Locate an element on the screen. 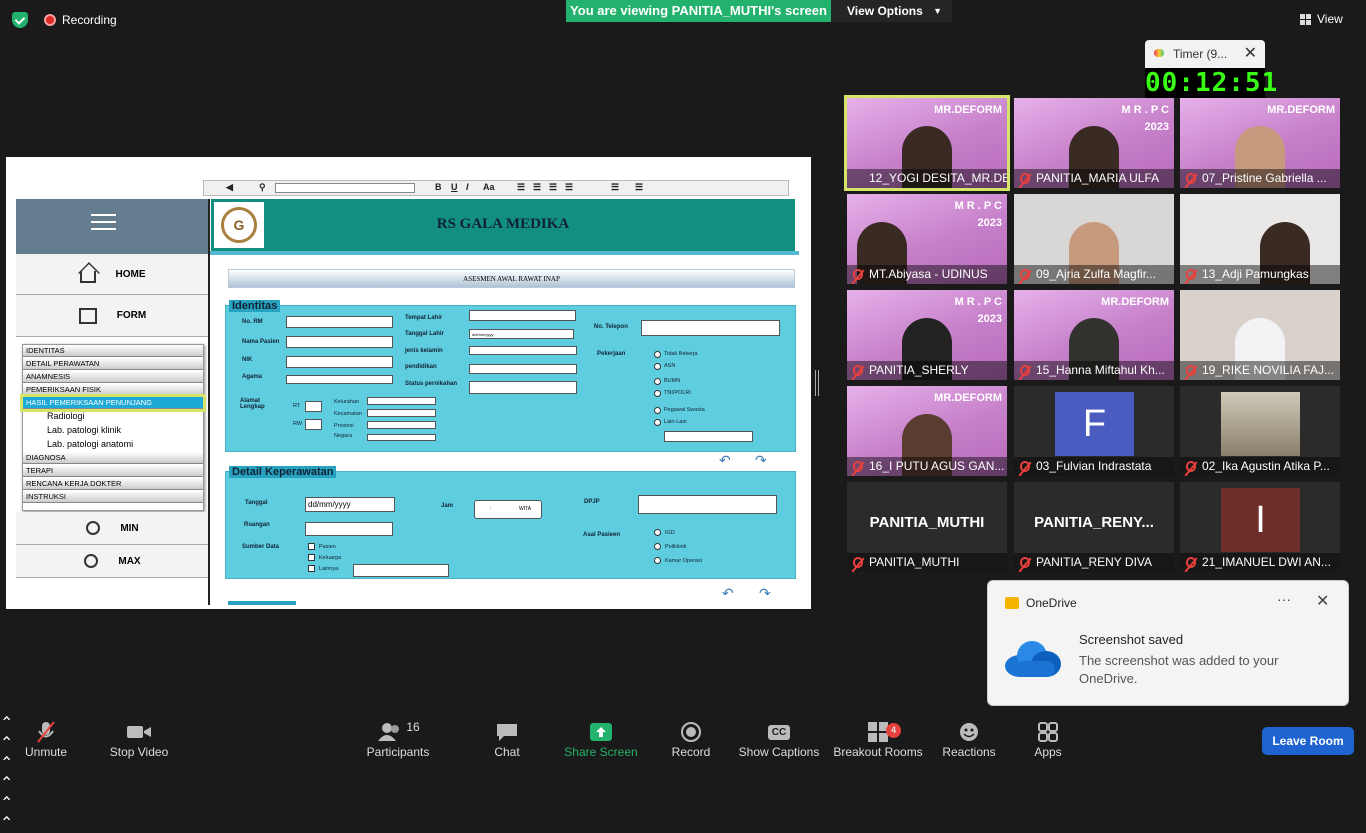 The width and height of the screenshot is (1366, 833). submenu-radiologi: Radiologi is located at coordinates (113, 417).